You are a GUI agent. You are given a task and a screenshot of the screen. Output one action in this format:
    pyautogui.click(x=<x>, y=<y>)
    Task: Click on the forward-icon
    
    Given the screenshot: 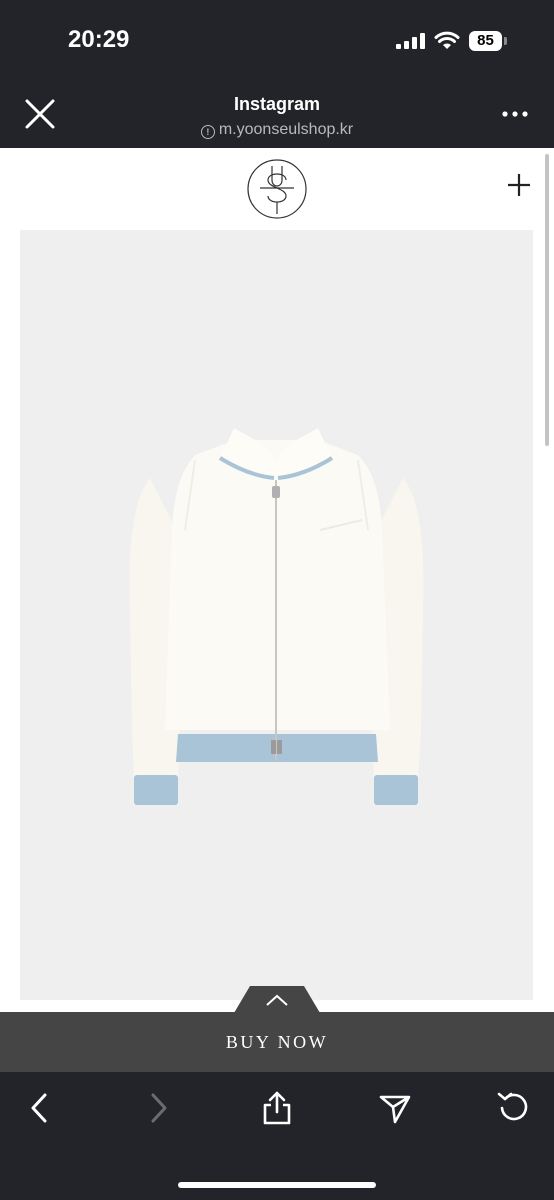 What is the action you would take?
    pyautogui.click(x=158, y=1108)
    